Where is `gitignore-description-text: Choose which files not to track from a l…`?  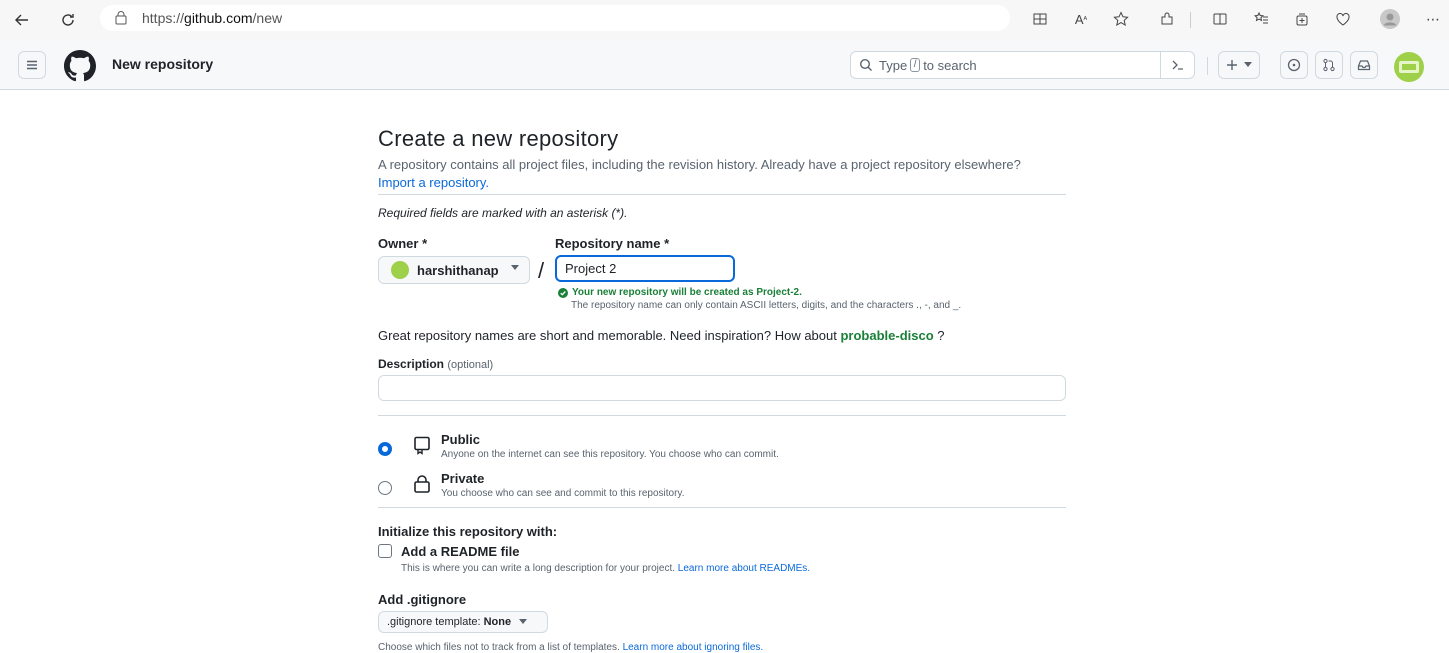 gitignore-description-text: Choose which files not to track from a l… is located at coordinates (499, 647).